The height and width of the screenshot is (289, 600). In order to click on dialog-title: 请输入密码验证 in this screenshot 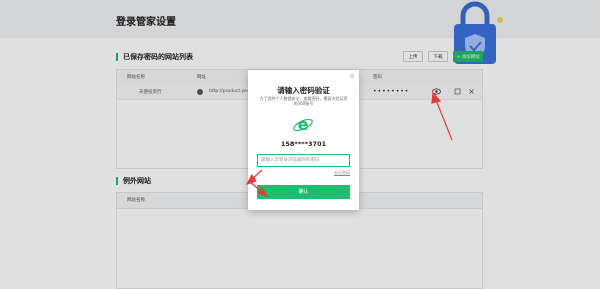, I will do `click(303, 90)`.